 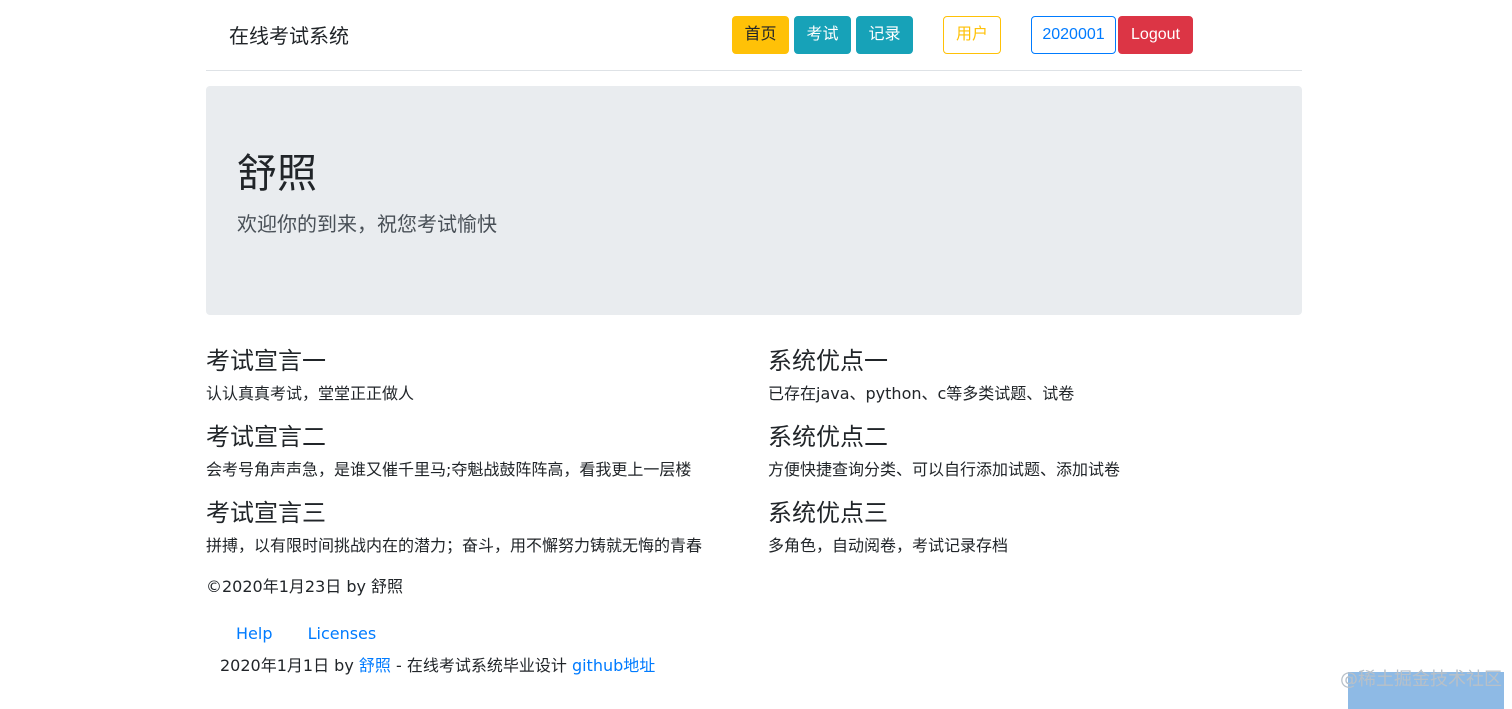 I want to click on welcome-title: 舒照, so click(x=277, y=174).